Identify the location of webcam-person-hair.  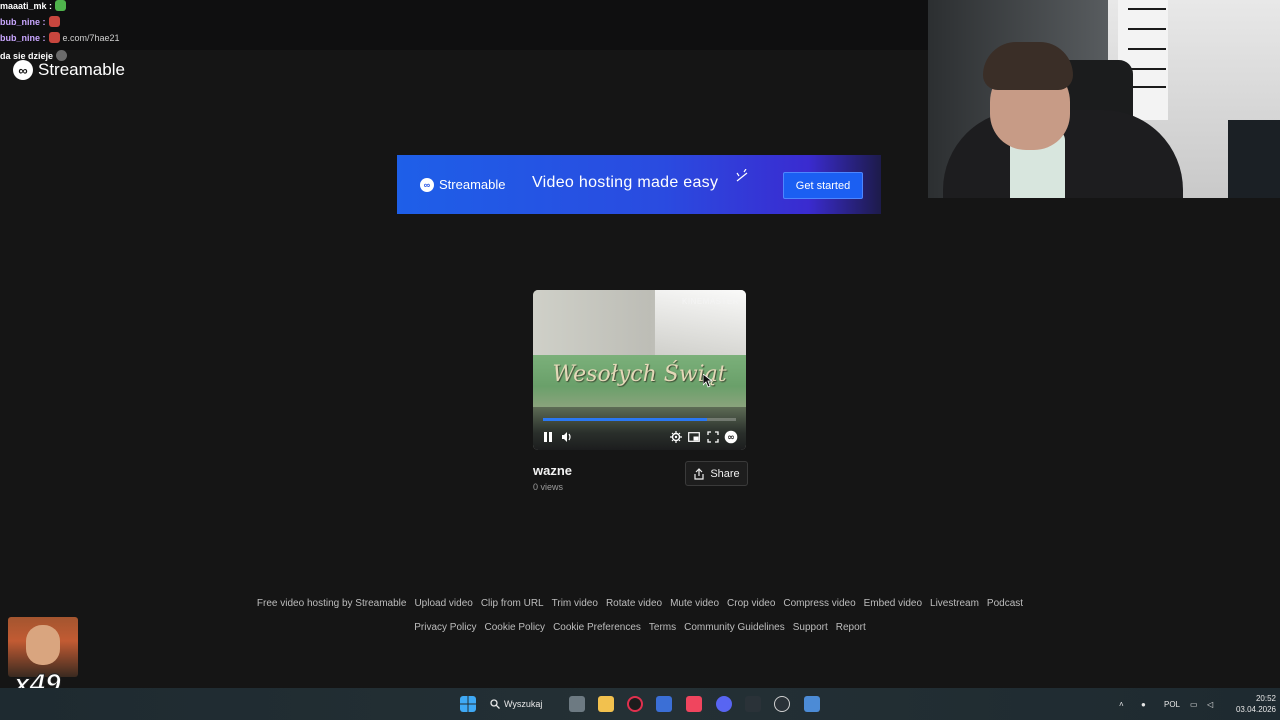
(1028, 66).